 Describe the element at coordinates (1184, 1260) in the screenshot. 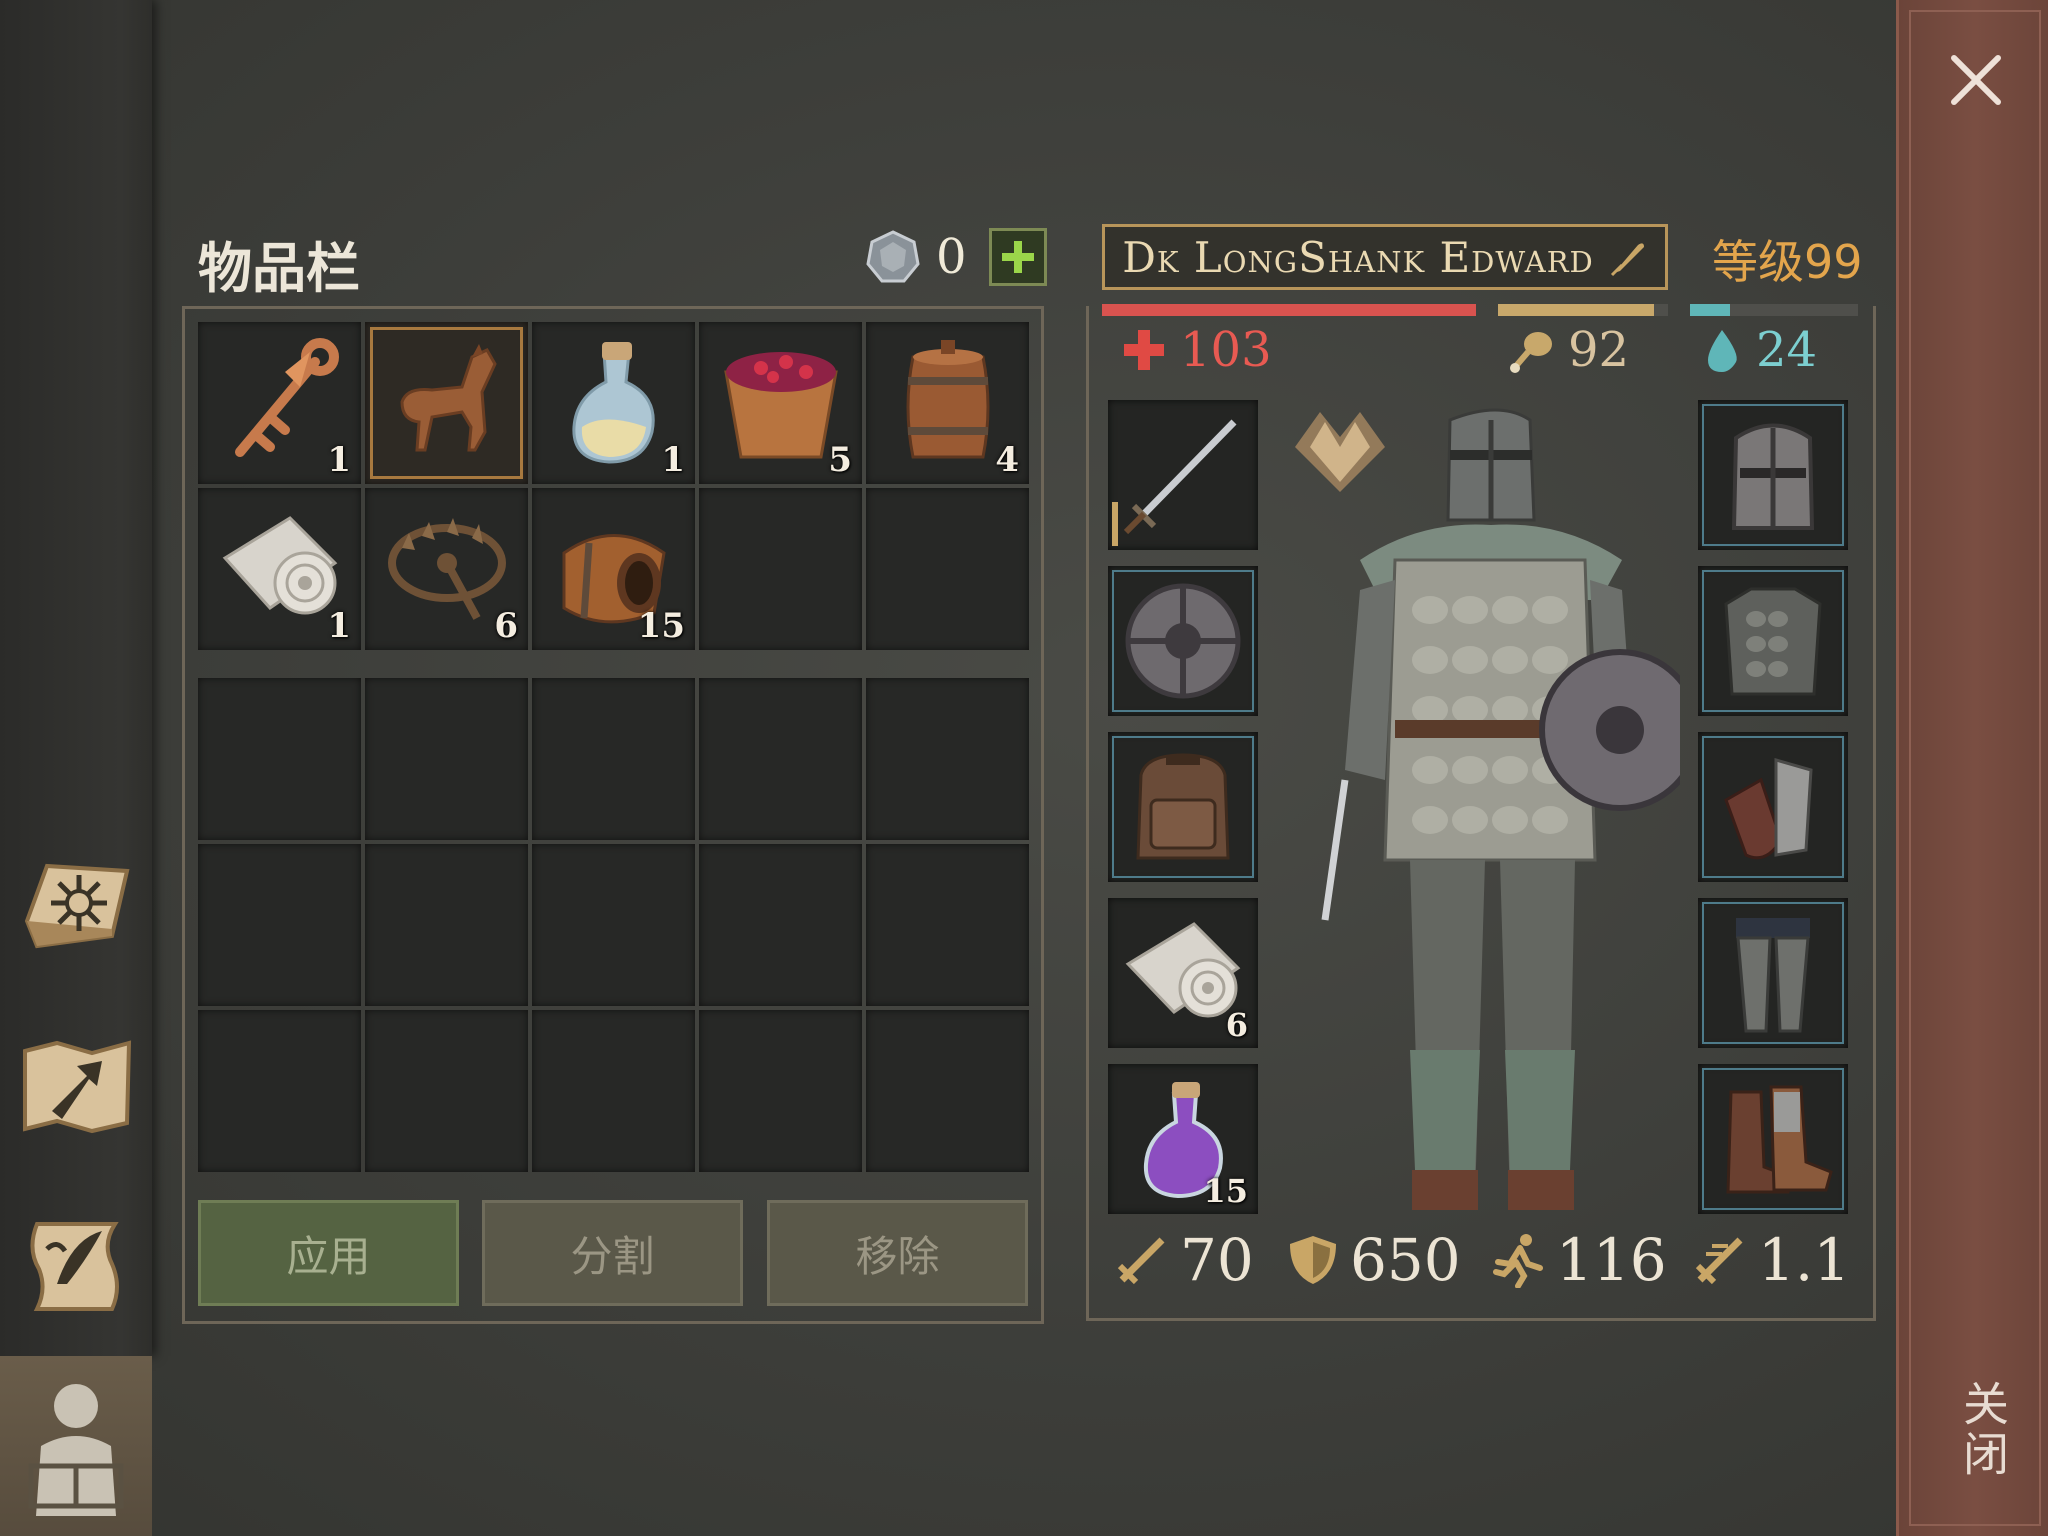

I see `attack-stat: 70` at that location.